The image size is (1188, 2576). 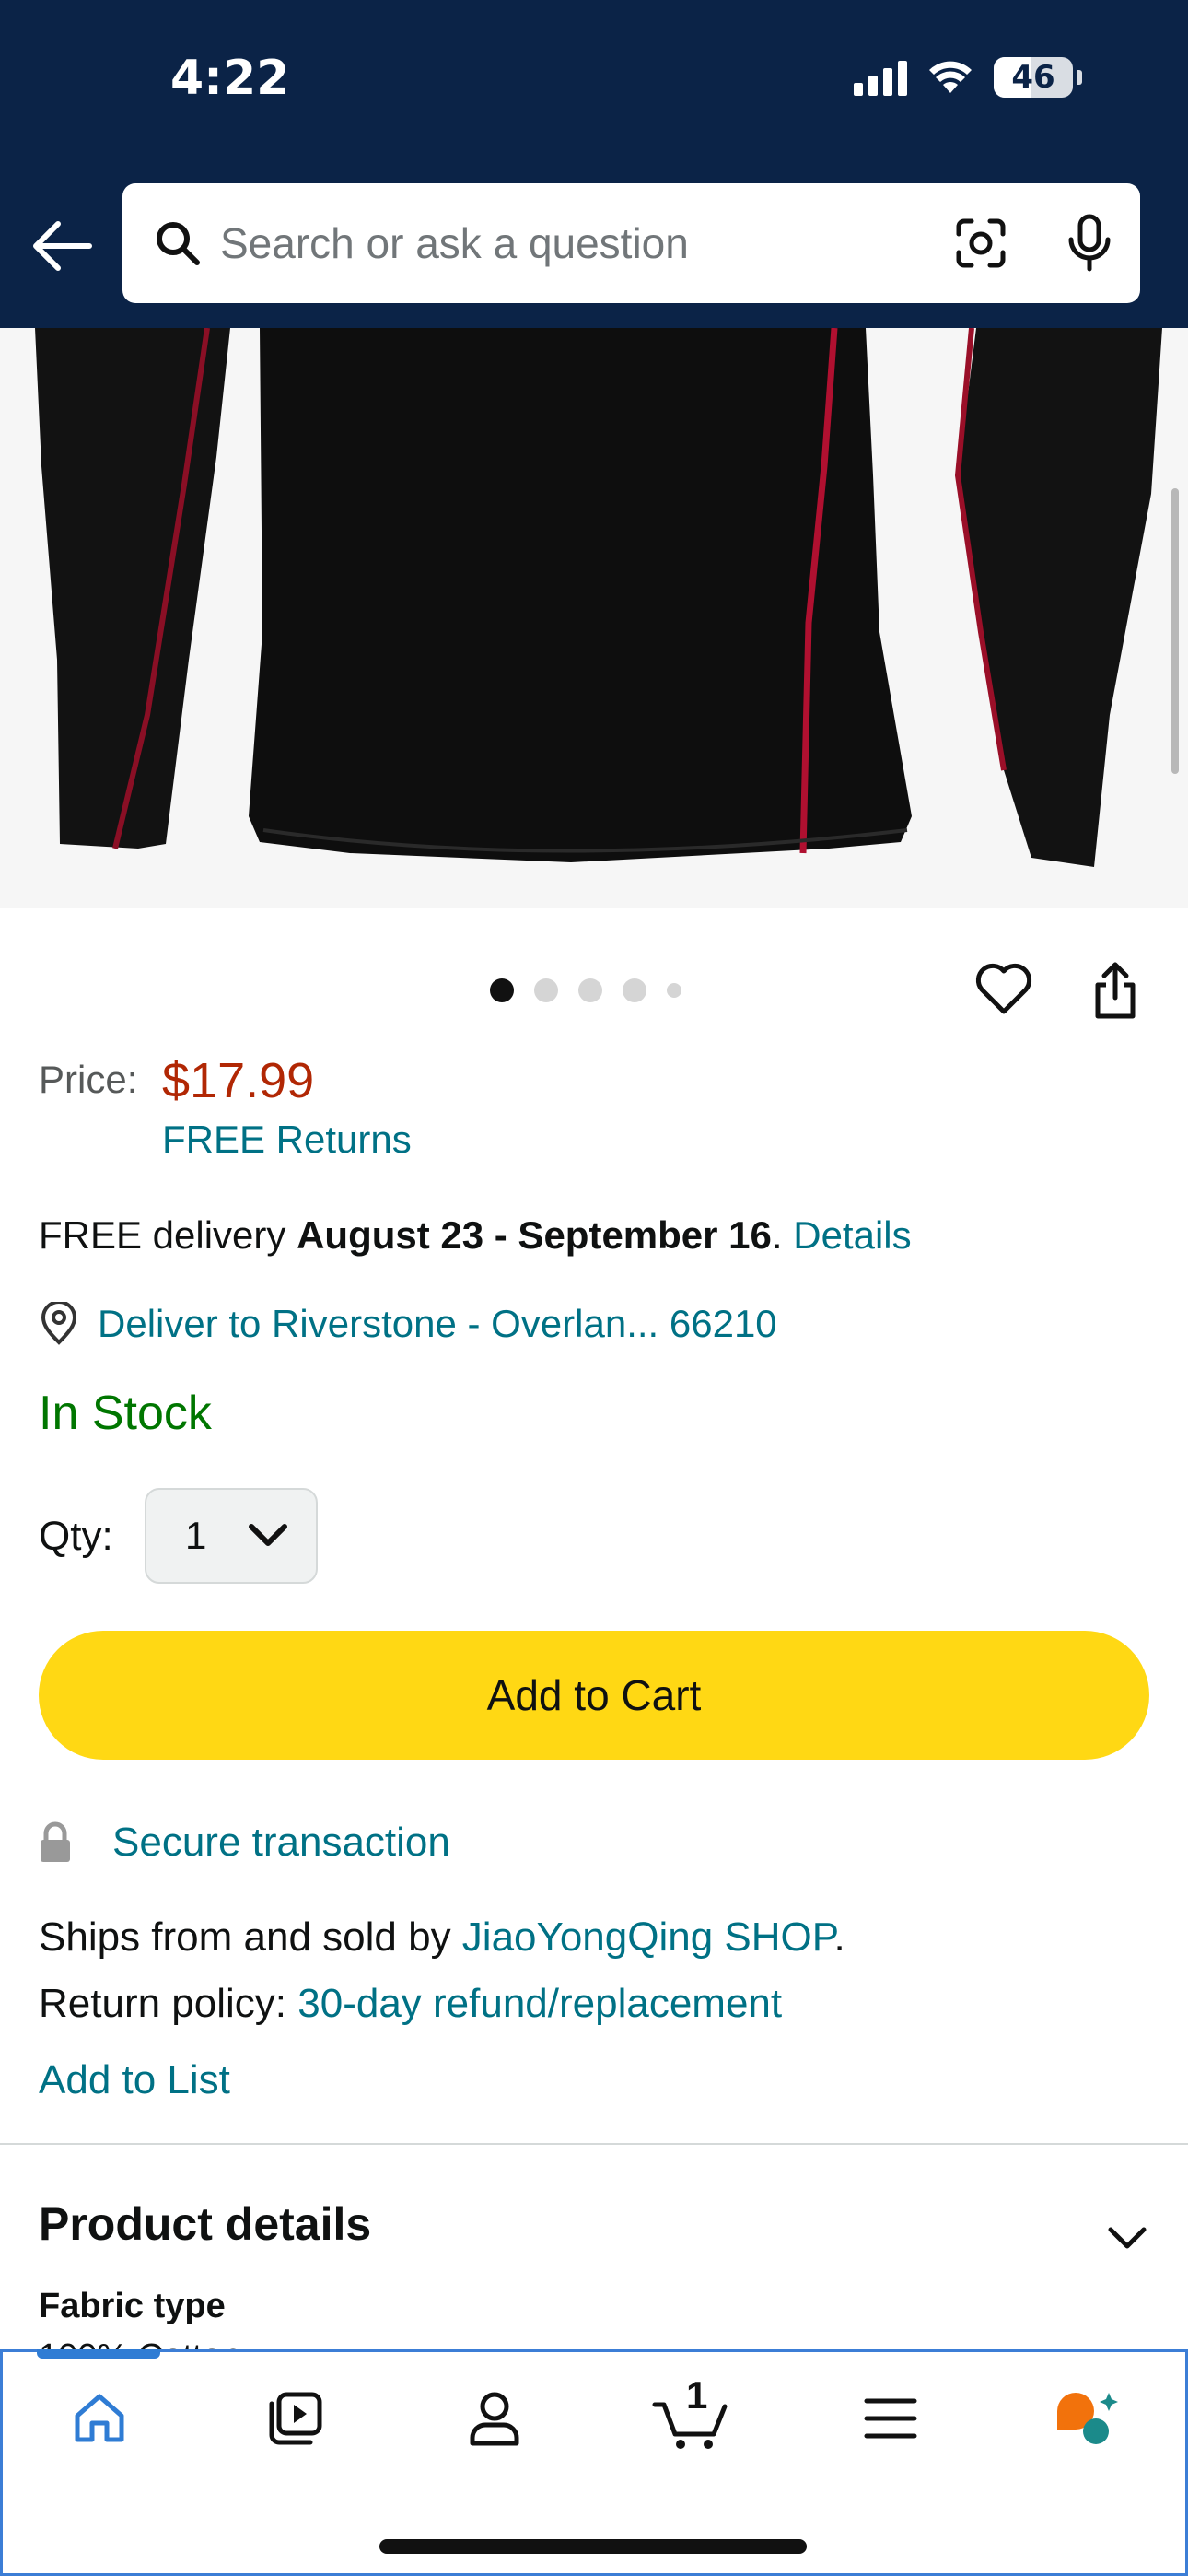 I want to click on tab-cart: 1, so click(x=692, y=2416).